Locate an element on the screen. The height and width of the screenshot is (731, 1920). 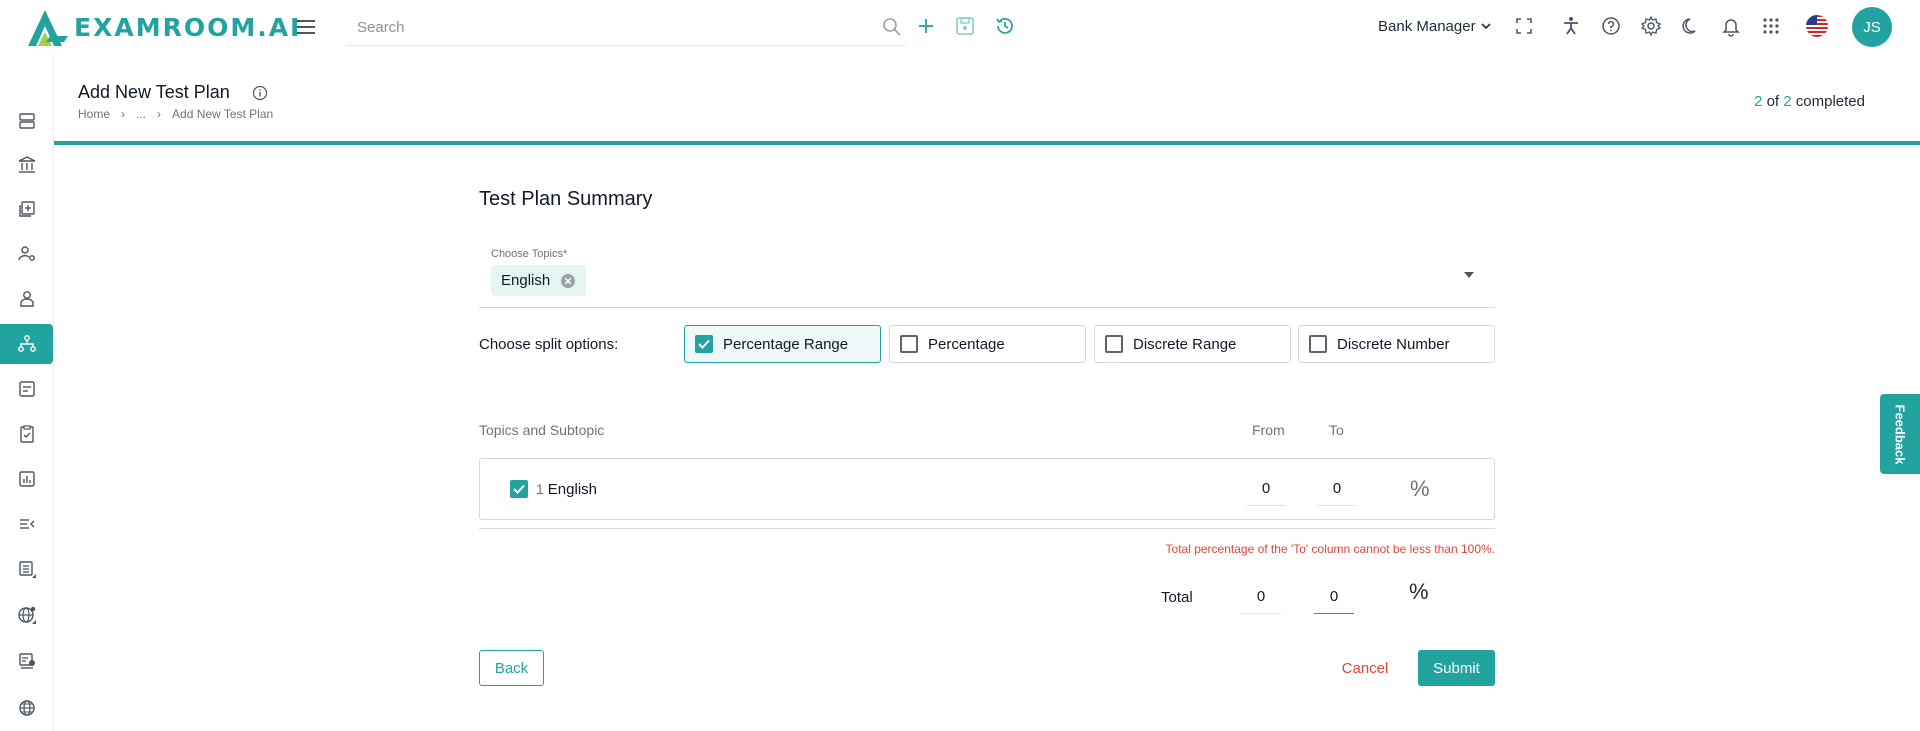
clipboard-check-icon is located at coordinates (26, 434).